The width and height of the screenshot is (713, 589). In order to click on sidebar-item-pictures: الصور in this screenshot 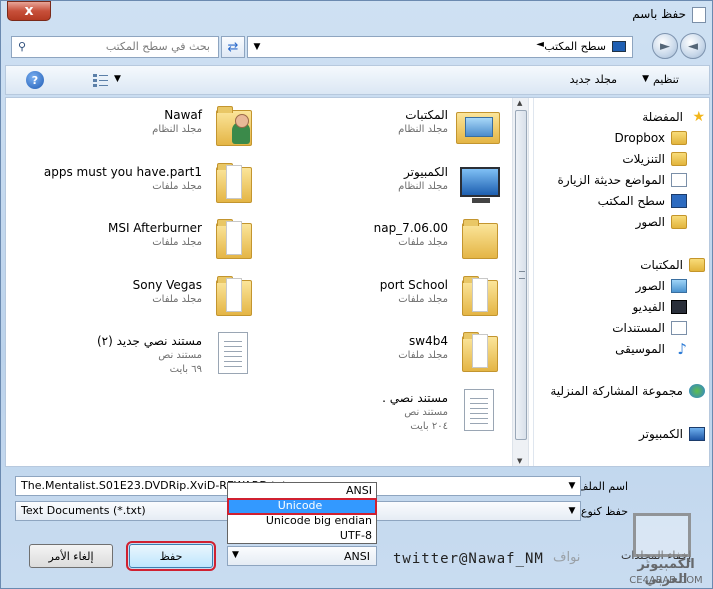, I will do `click(661, 286)`.